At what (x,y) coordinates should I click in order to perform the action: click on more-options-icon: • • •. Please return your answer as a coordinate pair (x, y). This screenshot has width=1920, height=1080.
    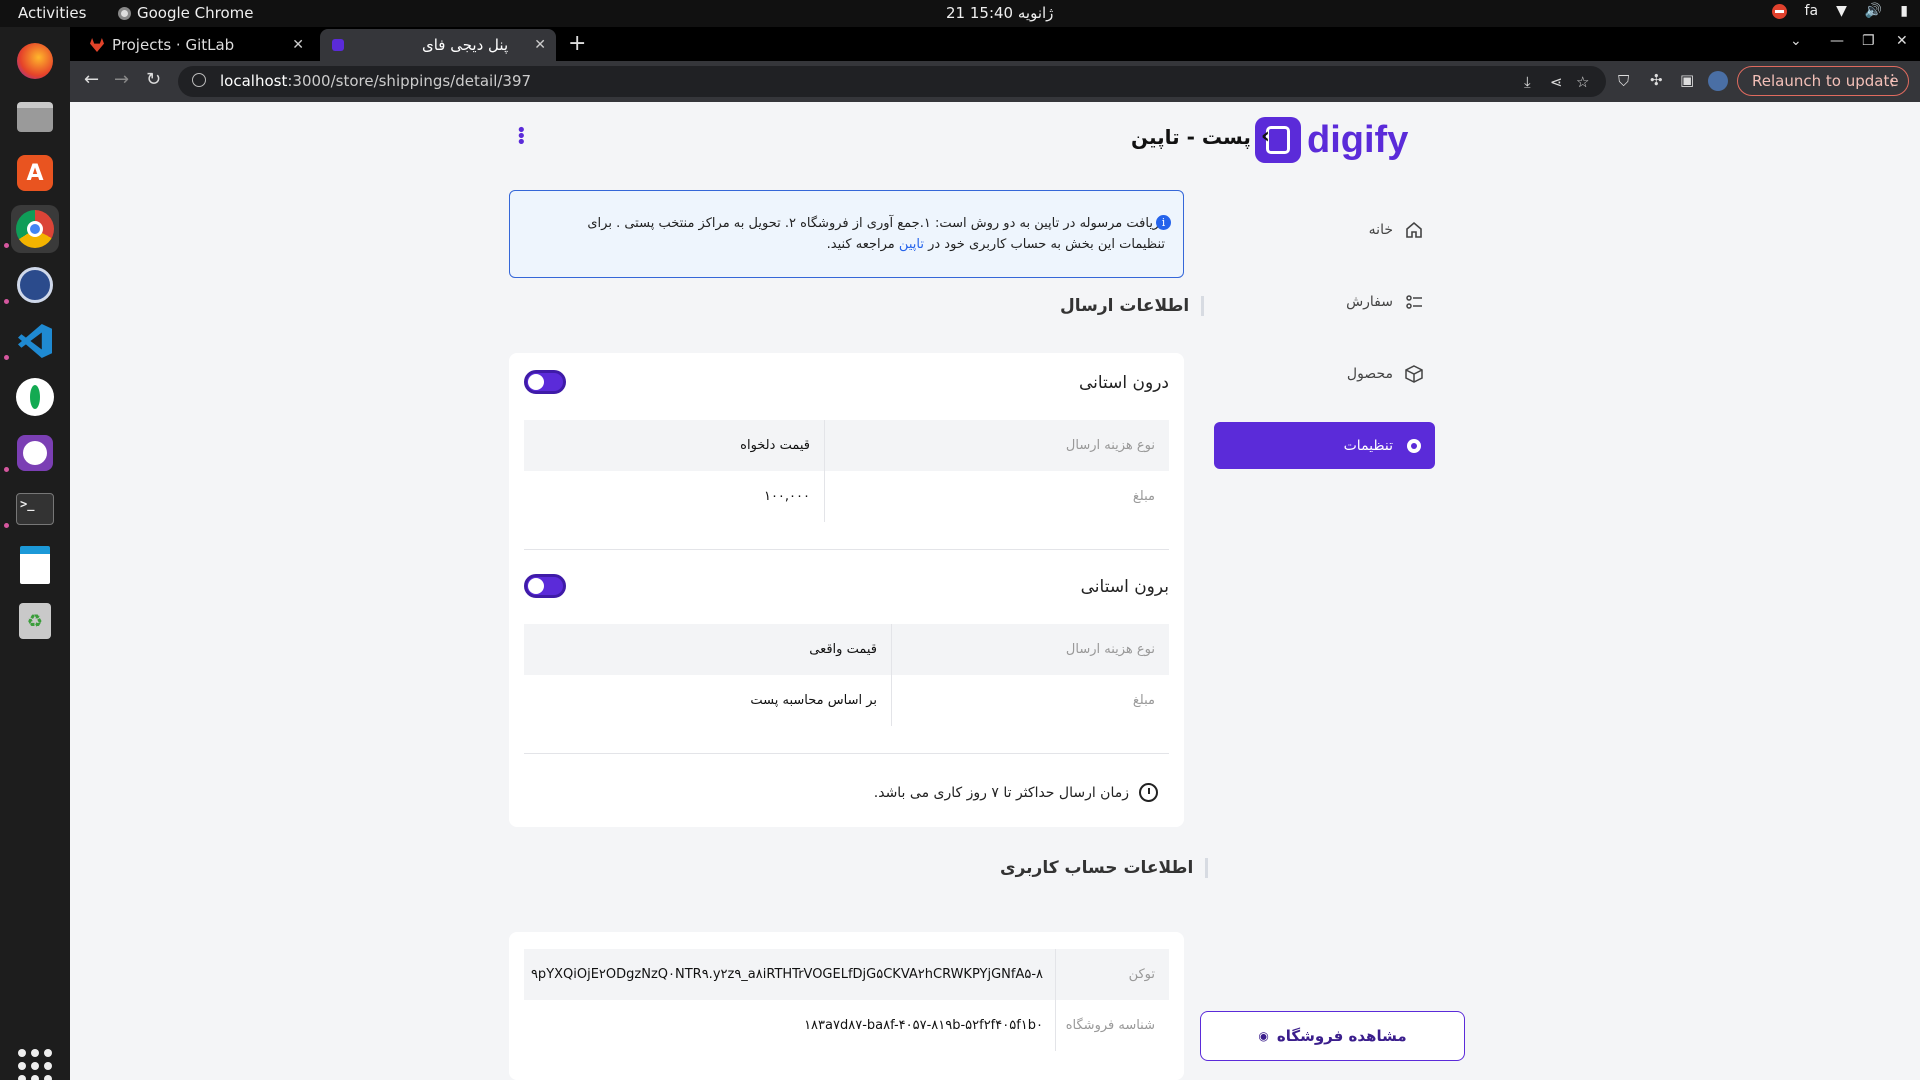
    Looking at the image, I should click on (521, 137).